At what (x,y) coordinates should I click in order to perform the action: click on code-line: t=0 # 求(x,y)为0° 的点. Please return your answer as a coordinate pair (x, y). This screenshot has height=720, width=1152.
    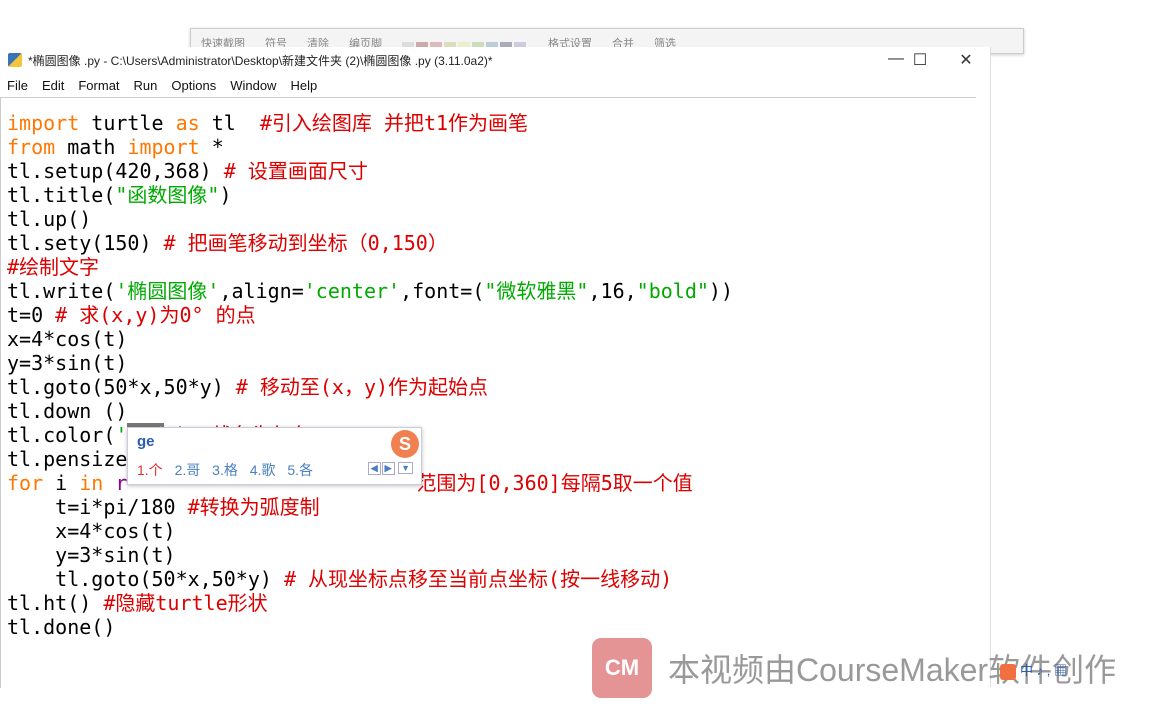
    Looking at the image, I should click on (131, 315).